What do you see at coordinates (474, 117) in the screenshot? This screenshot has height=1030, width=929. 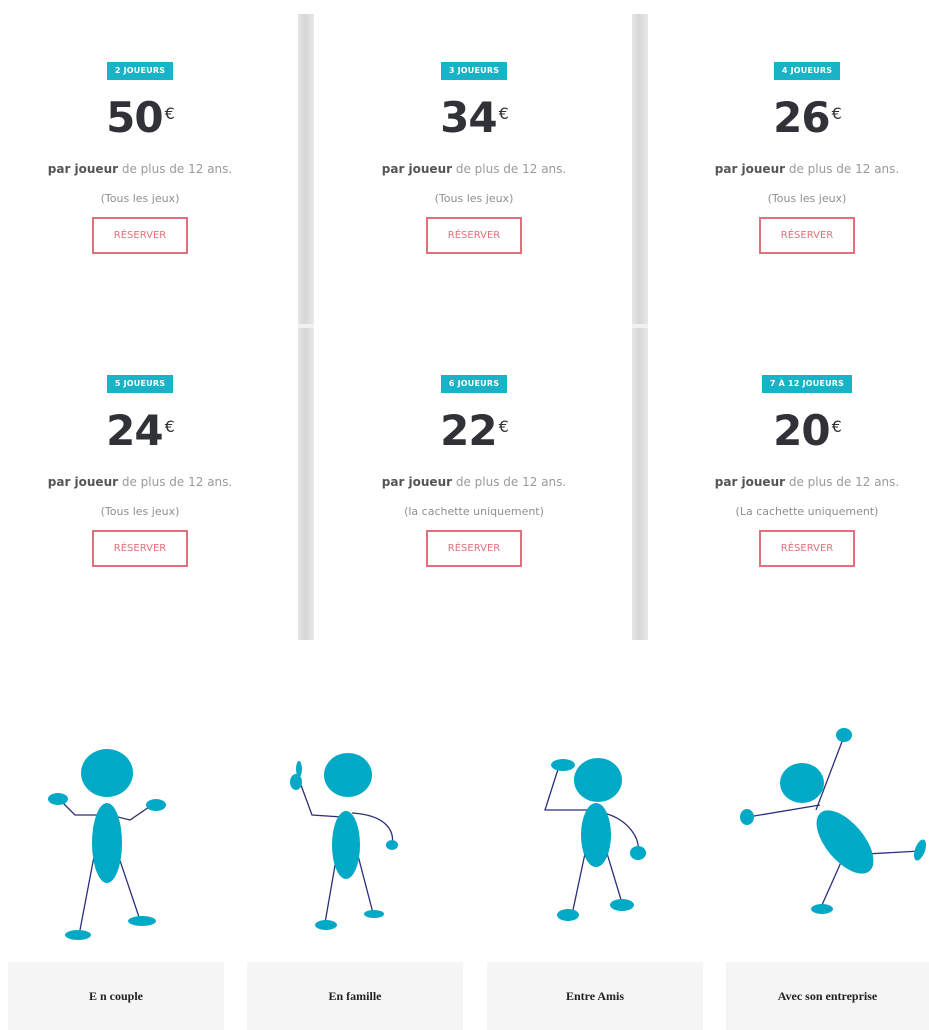 I see `price: 34 €` at bounding box center [474, 117].